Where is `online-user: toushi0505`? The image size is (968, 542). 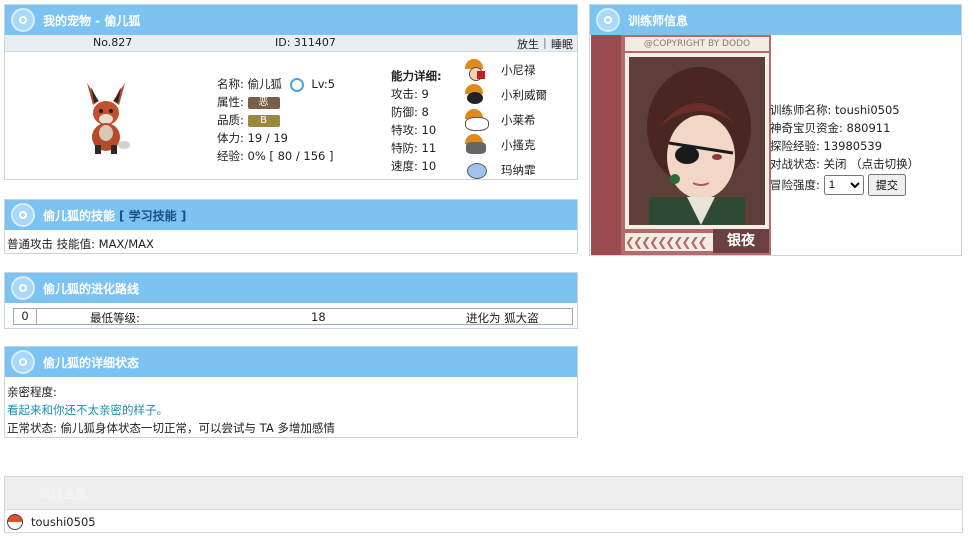 online-user: toushi0505 is located at coordinates (51, 522).